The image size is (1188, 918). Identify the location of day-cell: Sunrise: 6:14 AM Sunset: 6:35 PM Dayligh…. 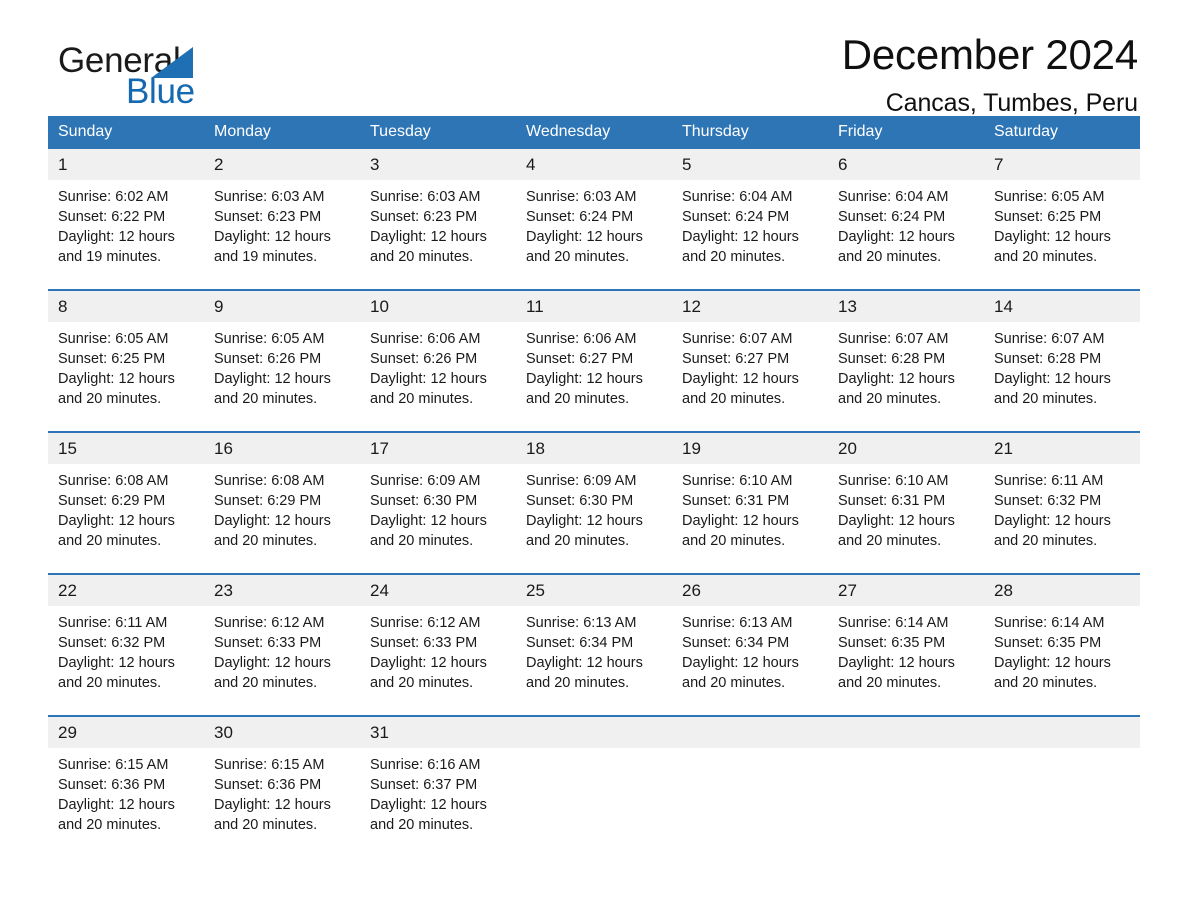
(1062, 661).